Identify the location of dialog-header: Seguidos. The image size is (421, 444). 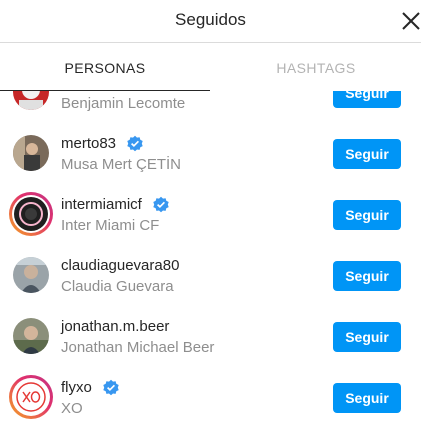
(210, 21).